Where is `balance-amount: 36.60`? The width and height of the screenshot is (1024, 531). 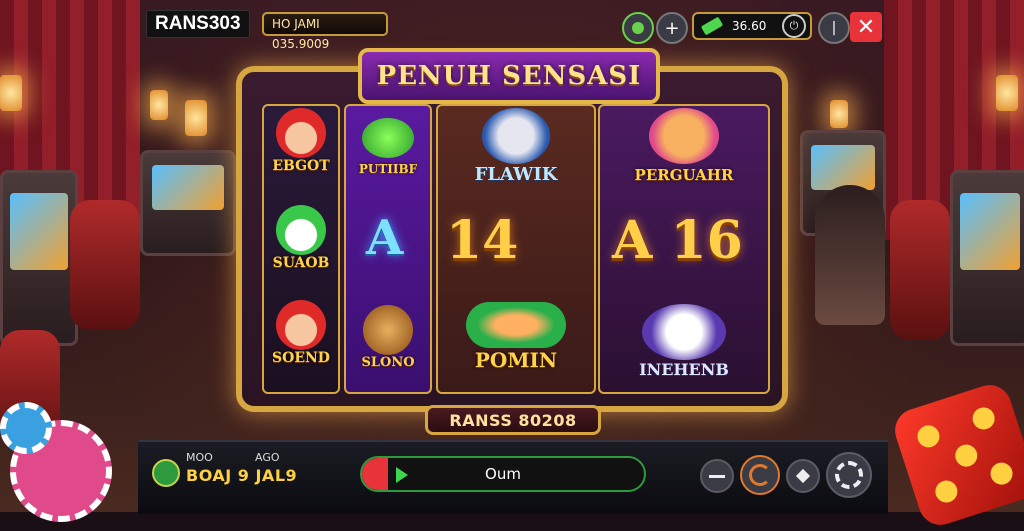 balance-amount: 36.60 is located at coordinates (749, 26).